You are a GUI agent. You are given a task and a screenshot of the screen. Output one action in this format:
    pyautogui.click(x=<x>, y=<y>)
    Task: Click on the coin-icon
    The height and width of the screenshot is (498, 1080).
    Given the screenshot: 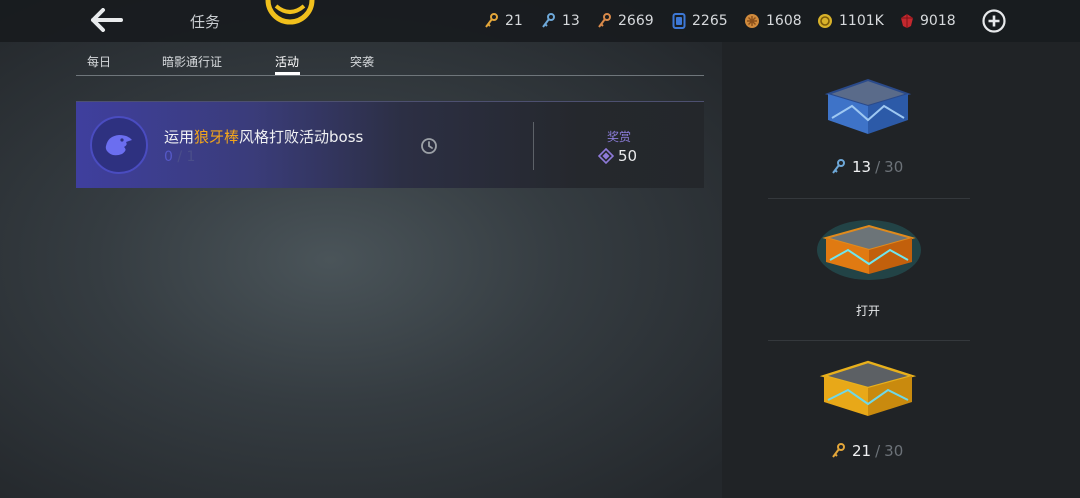 What is the action you would take?
    pyautogui.click(x=825, y=21)
    